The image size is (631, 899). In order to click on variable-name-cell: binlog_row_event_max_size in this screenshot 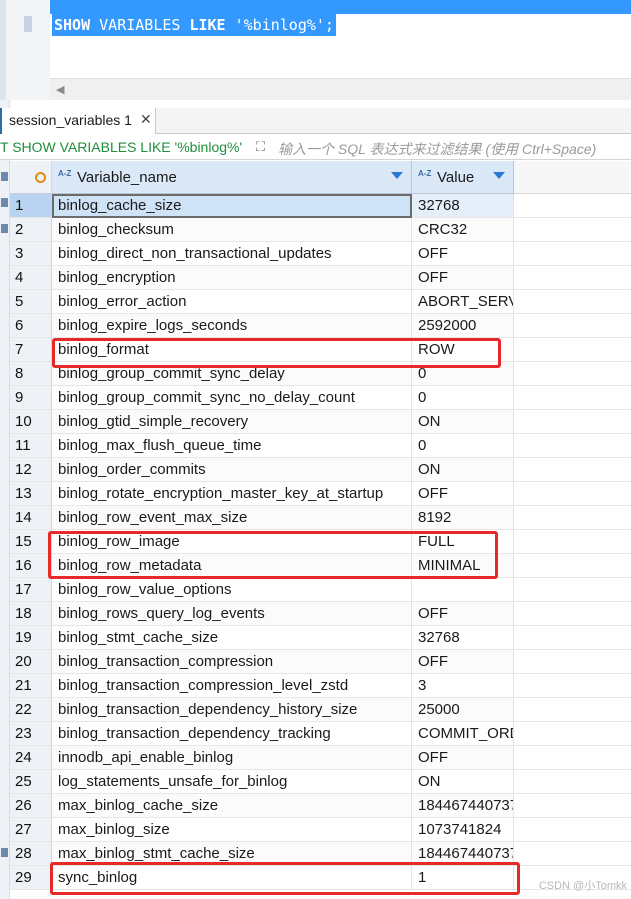, I will do `click(232, 518)`.